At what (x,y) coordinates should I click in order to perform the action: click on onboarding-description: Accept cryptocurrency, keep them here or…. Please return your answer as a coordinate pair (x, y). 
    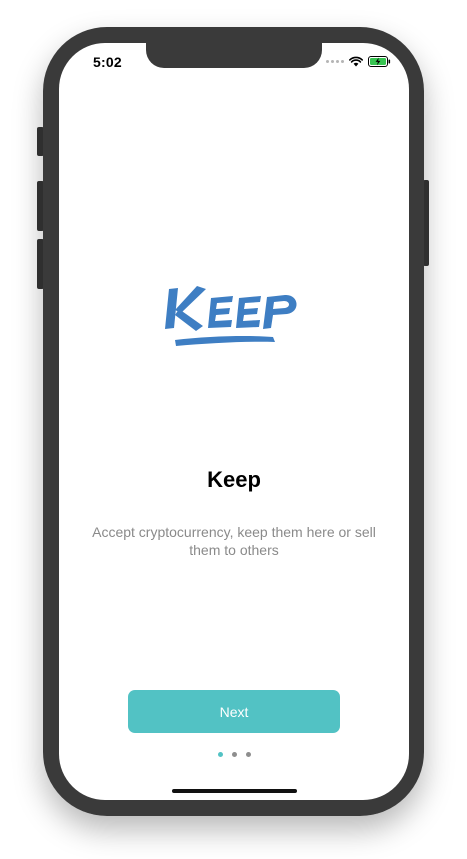
    Looking at the image, I should click on (234, 541).